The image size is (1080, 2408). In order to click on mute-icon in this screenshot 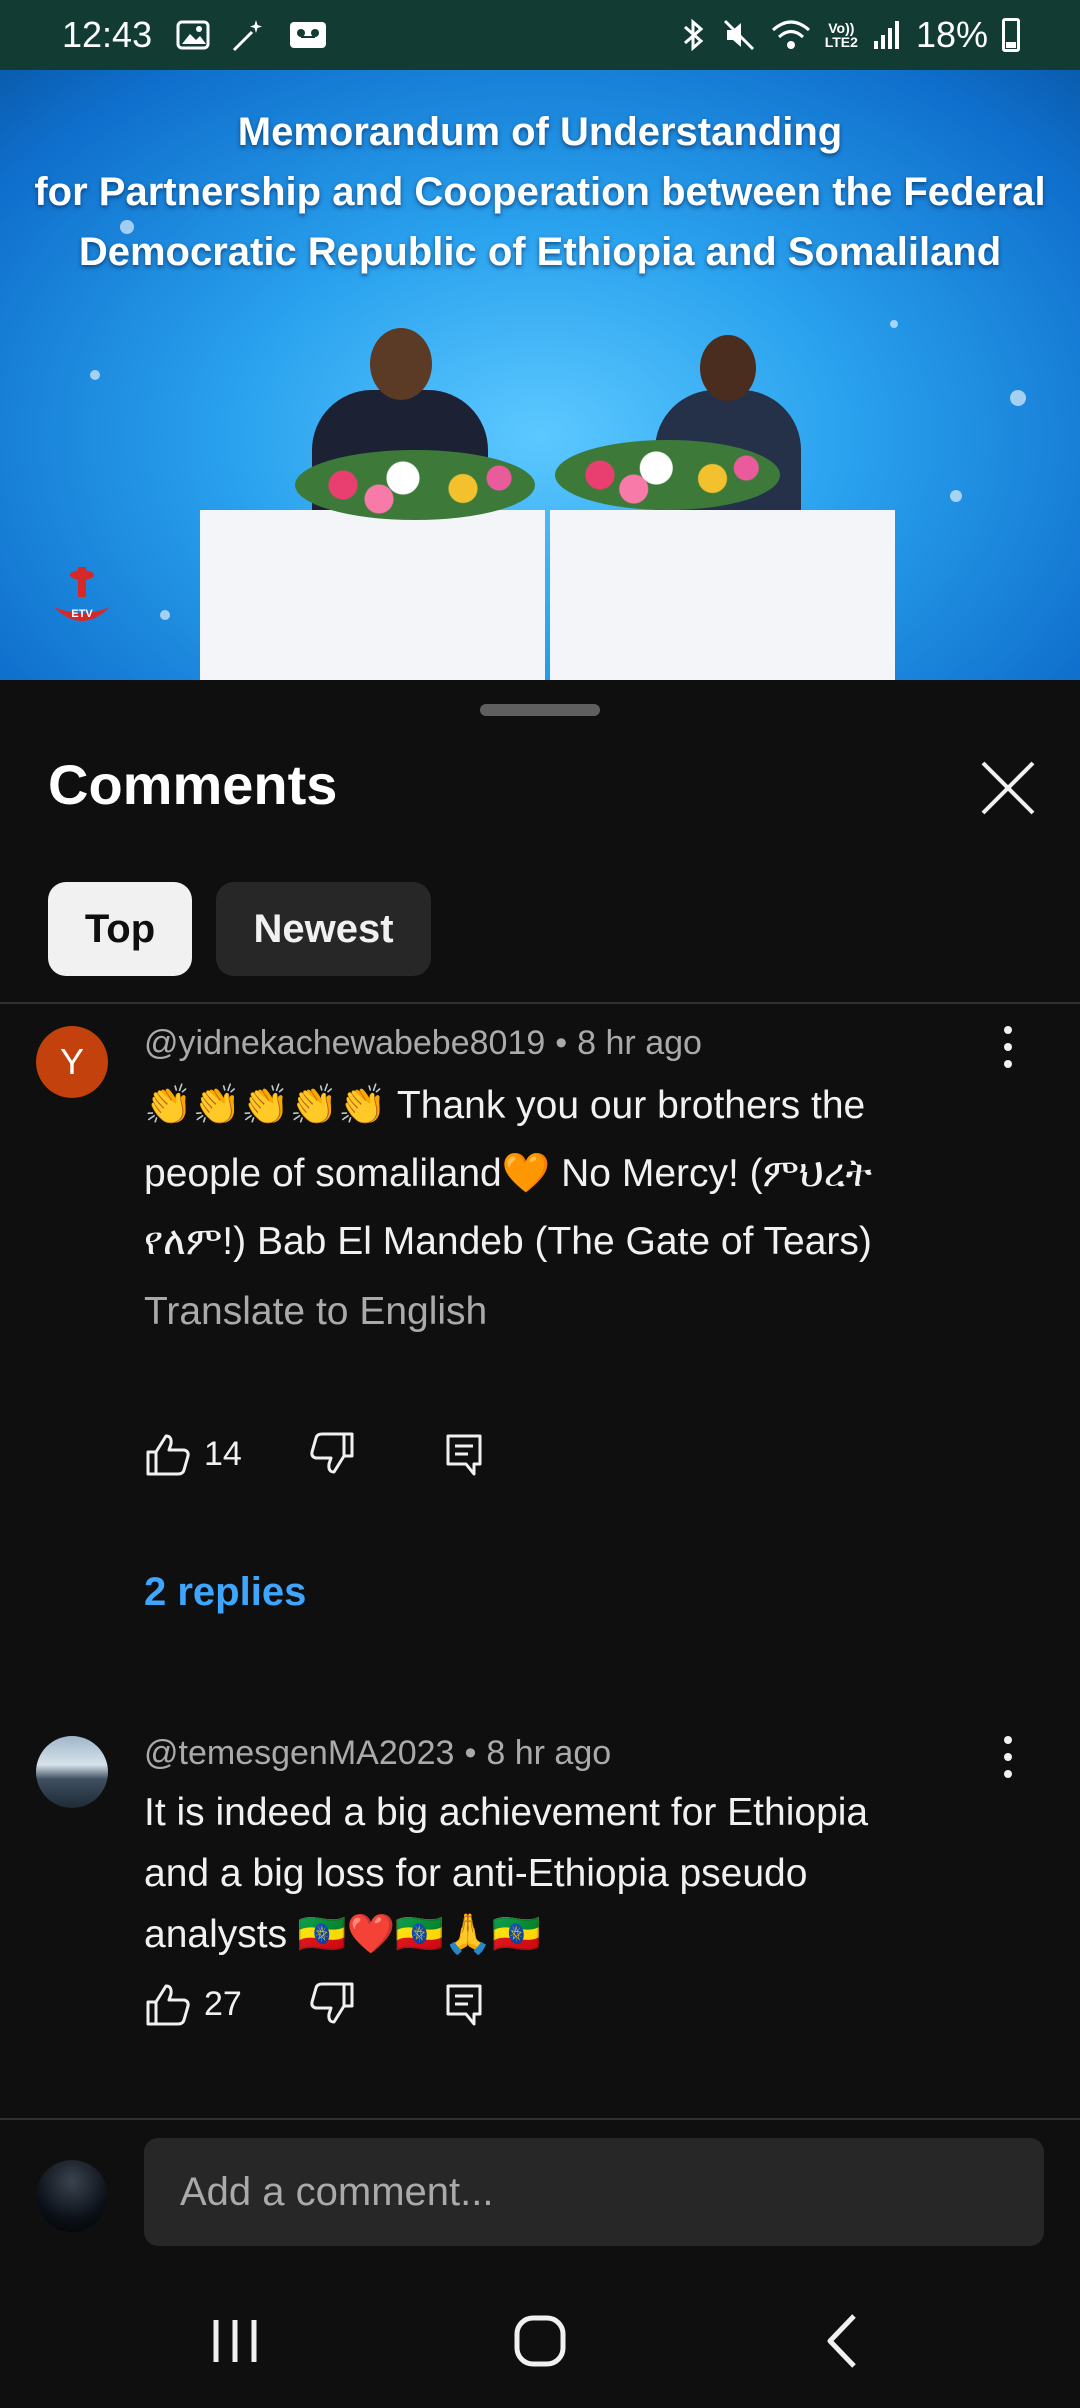, I will do `click(738, 35)`.